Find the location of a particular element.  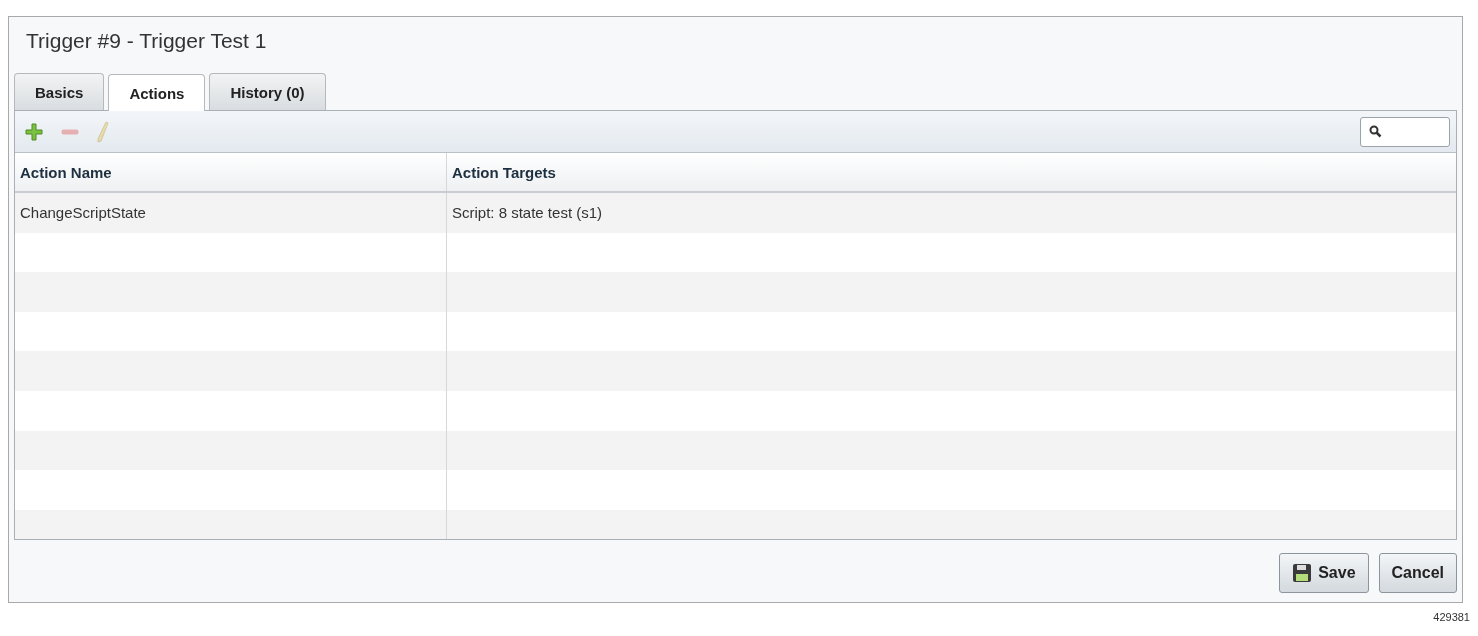

search-field is located at coordinates (1405, 131).